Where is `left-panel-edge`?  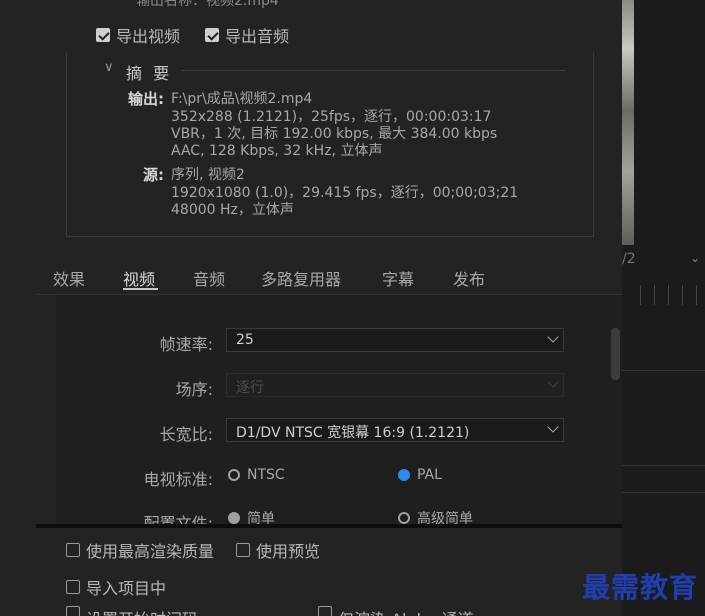 left-panel-edge is located at coordinates (18, 308).